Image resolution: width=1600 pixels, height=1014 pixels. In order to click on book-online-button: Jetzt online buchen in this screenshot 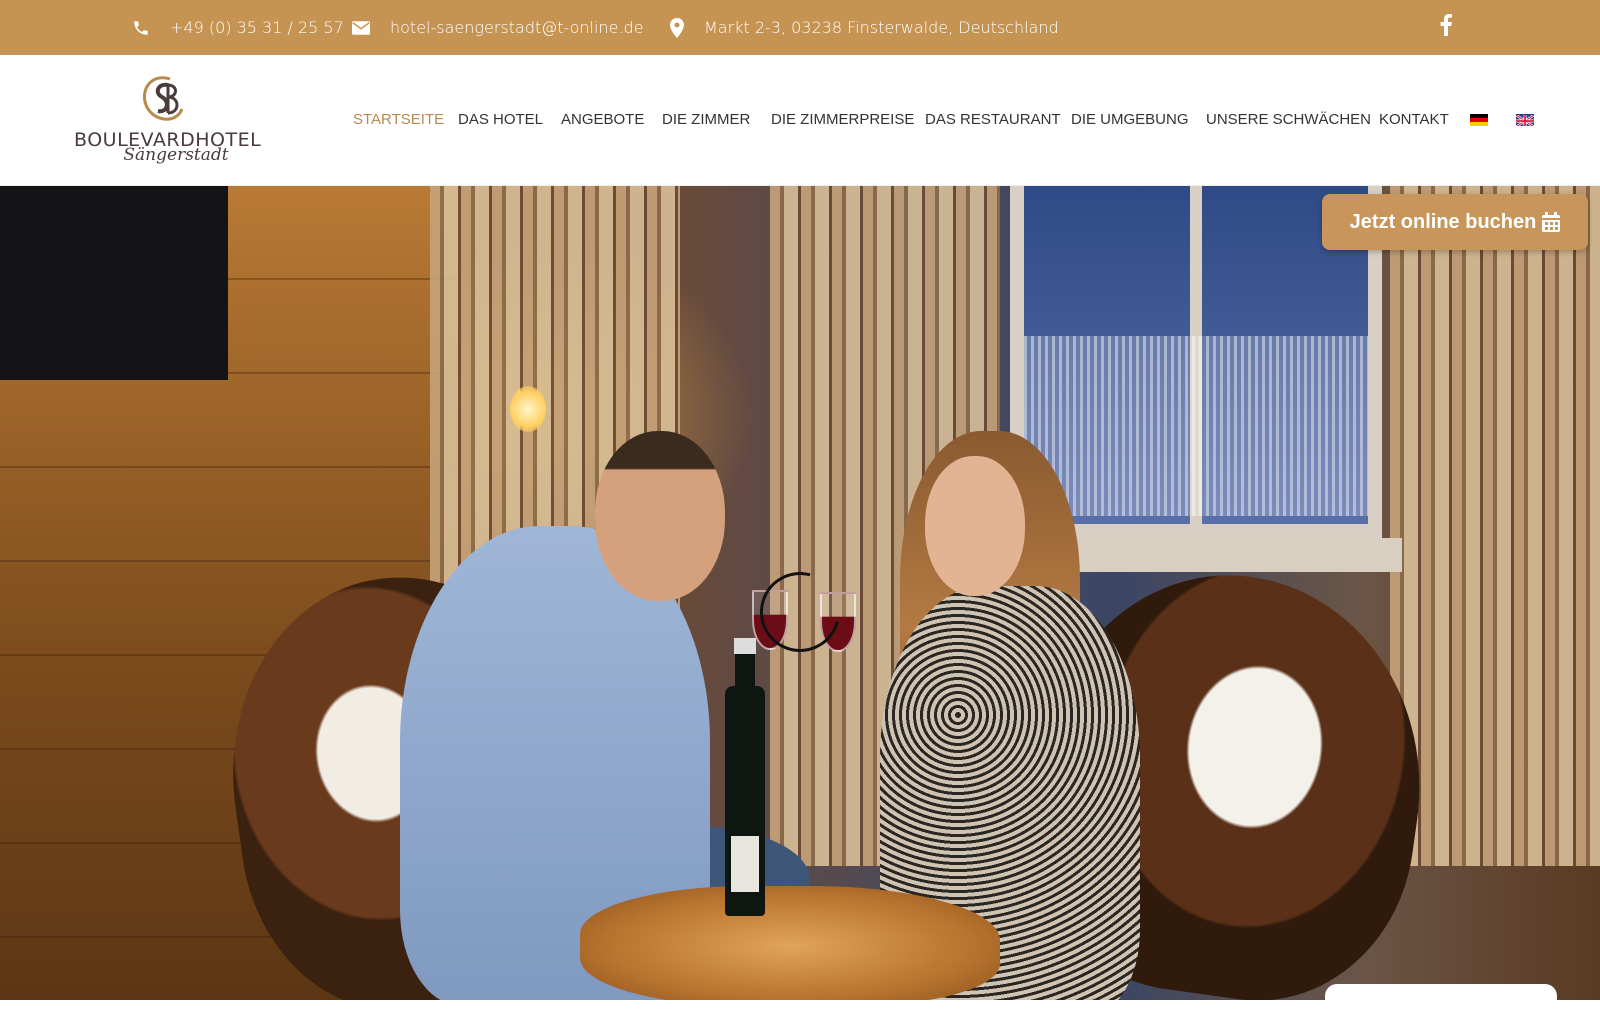, I will do `click(1455, 222)`.